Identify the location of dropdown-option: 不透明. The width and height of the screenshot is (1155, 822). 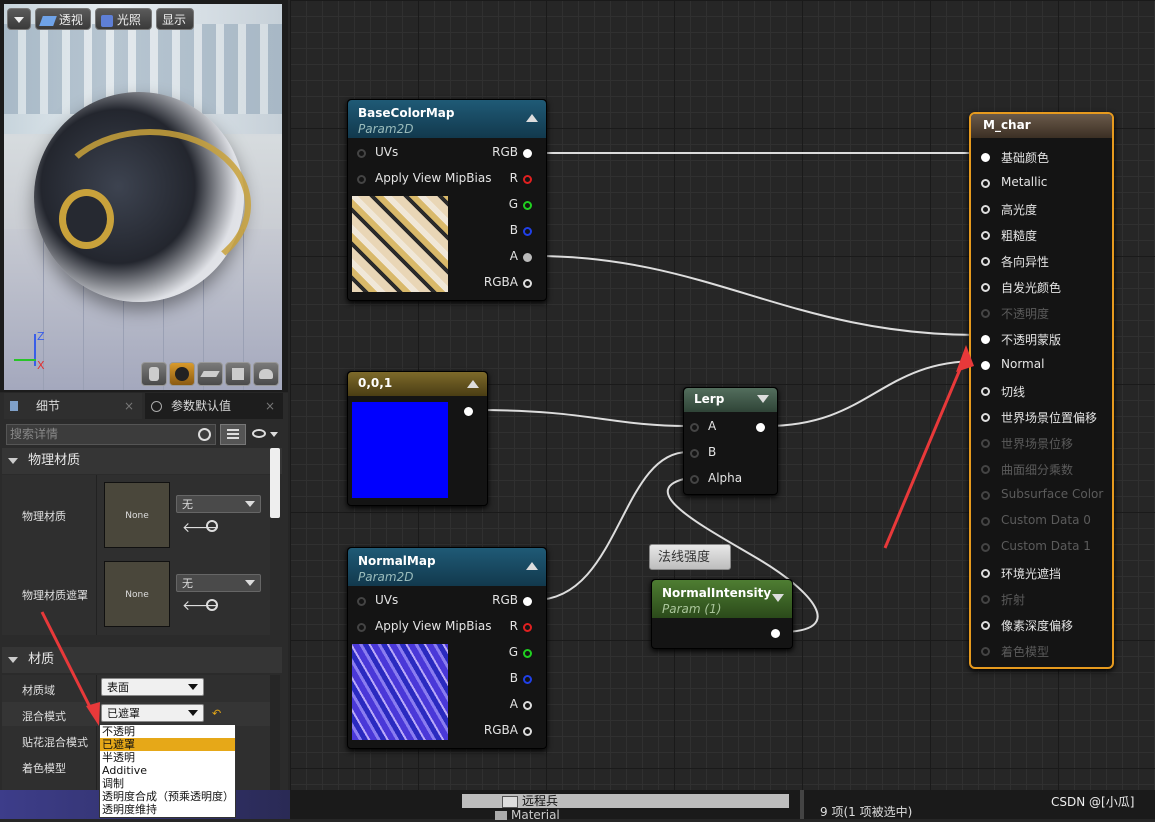
(167, 731).